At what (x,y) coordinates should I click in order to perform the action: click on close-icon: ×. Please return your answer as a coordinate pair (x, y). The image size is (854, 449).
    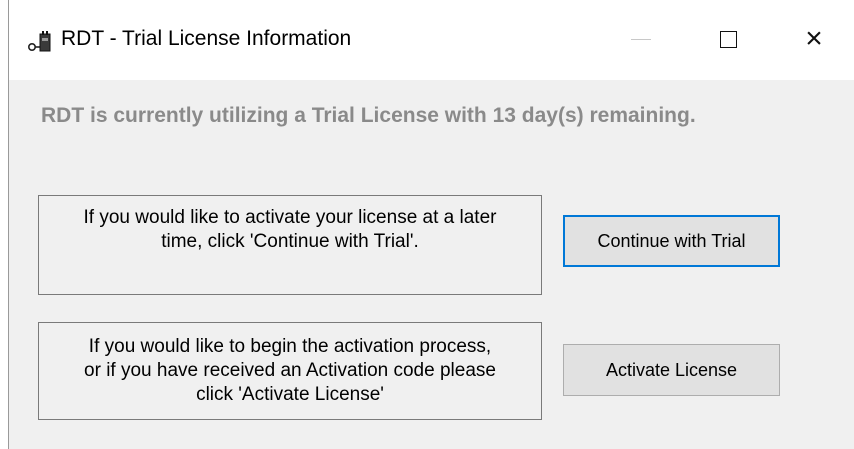
    Looking at the image, I should click on (814, 38).